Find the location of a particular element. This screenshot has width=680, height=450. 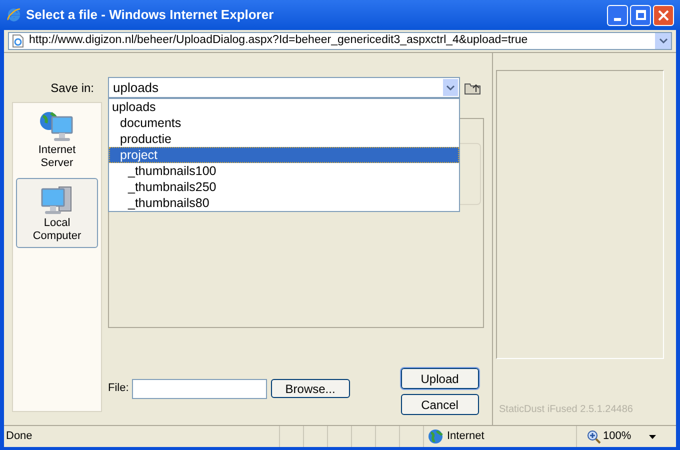

folder-option: _thumbnails80 is located at coordinates (284, 203).